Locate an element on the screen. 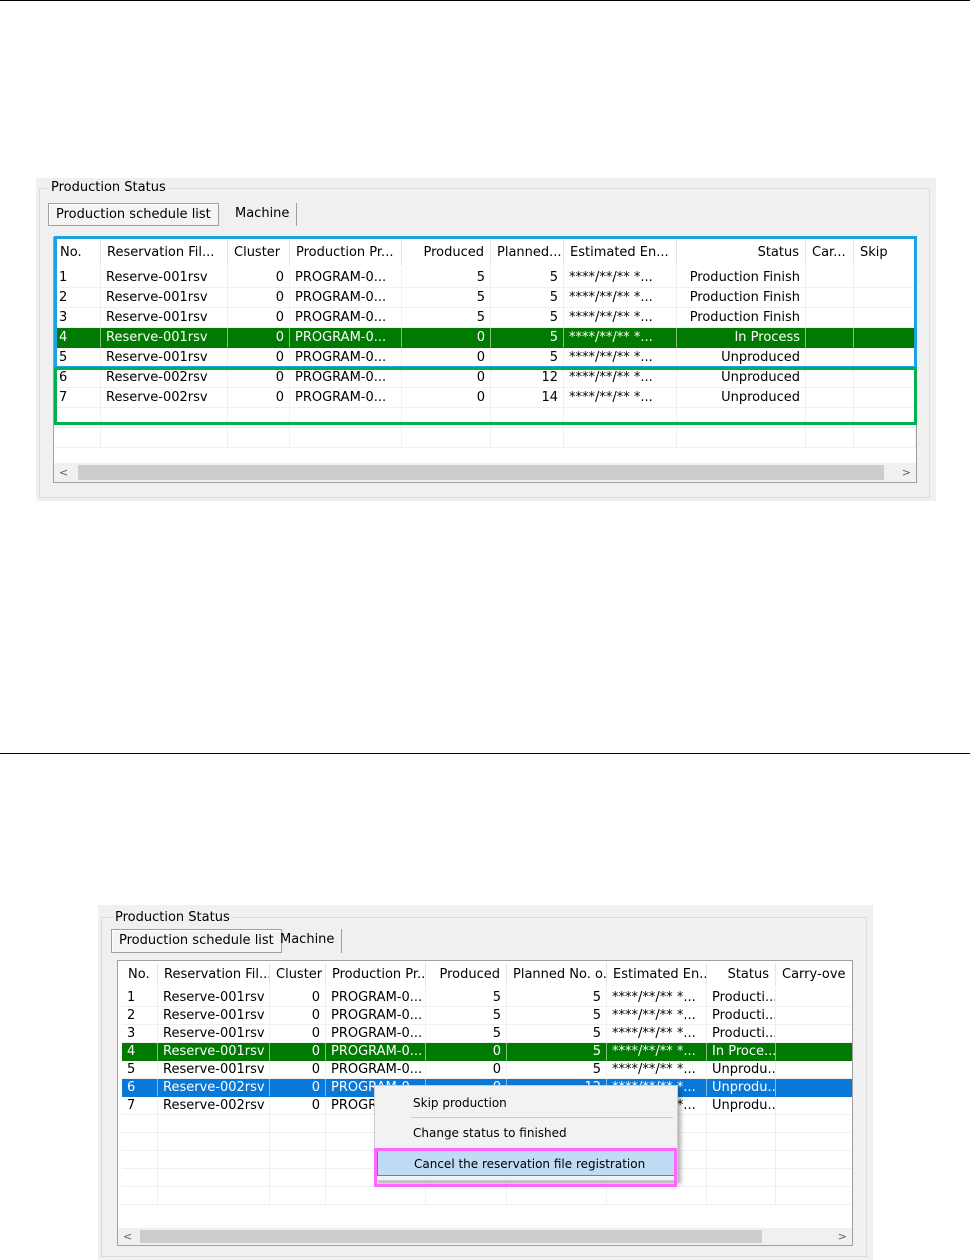  column-header: Carry-ove is located at coordinates (814, 975).